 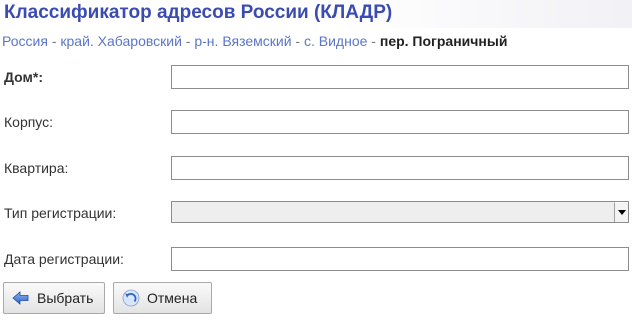 What do you see at coordinates (172, 298) in the screenshot?
I see `cancel-button-label: Отмена` at bounding box center [172, 298].